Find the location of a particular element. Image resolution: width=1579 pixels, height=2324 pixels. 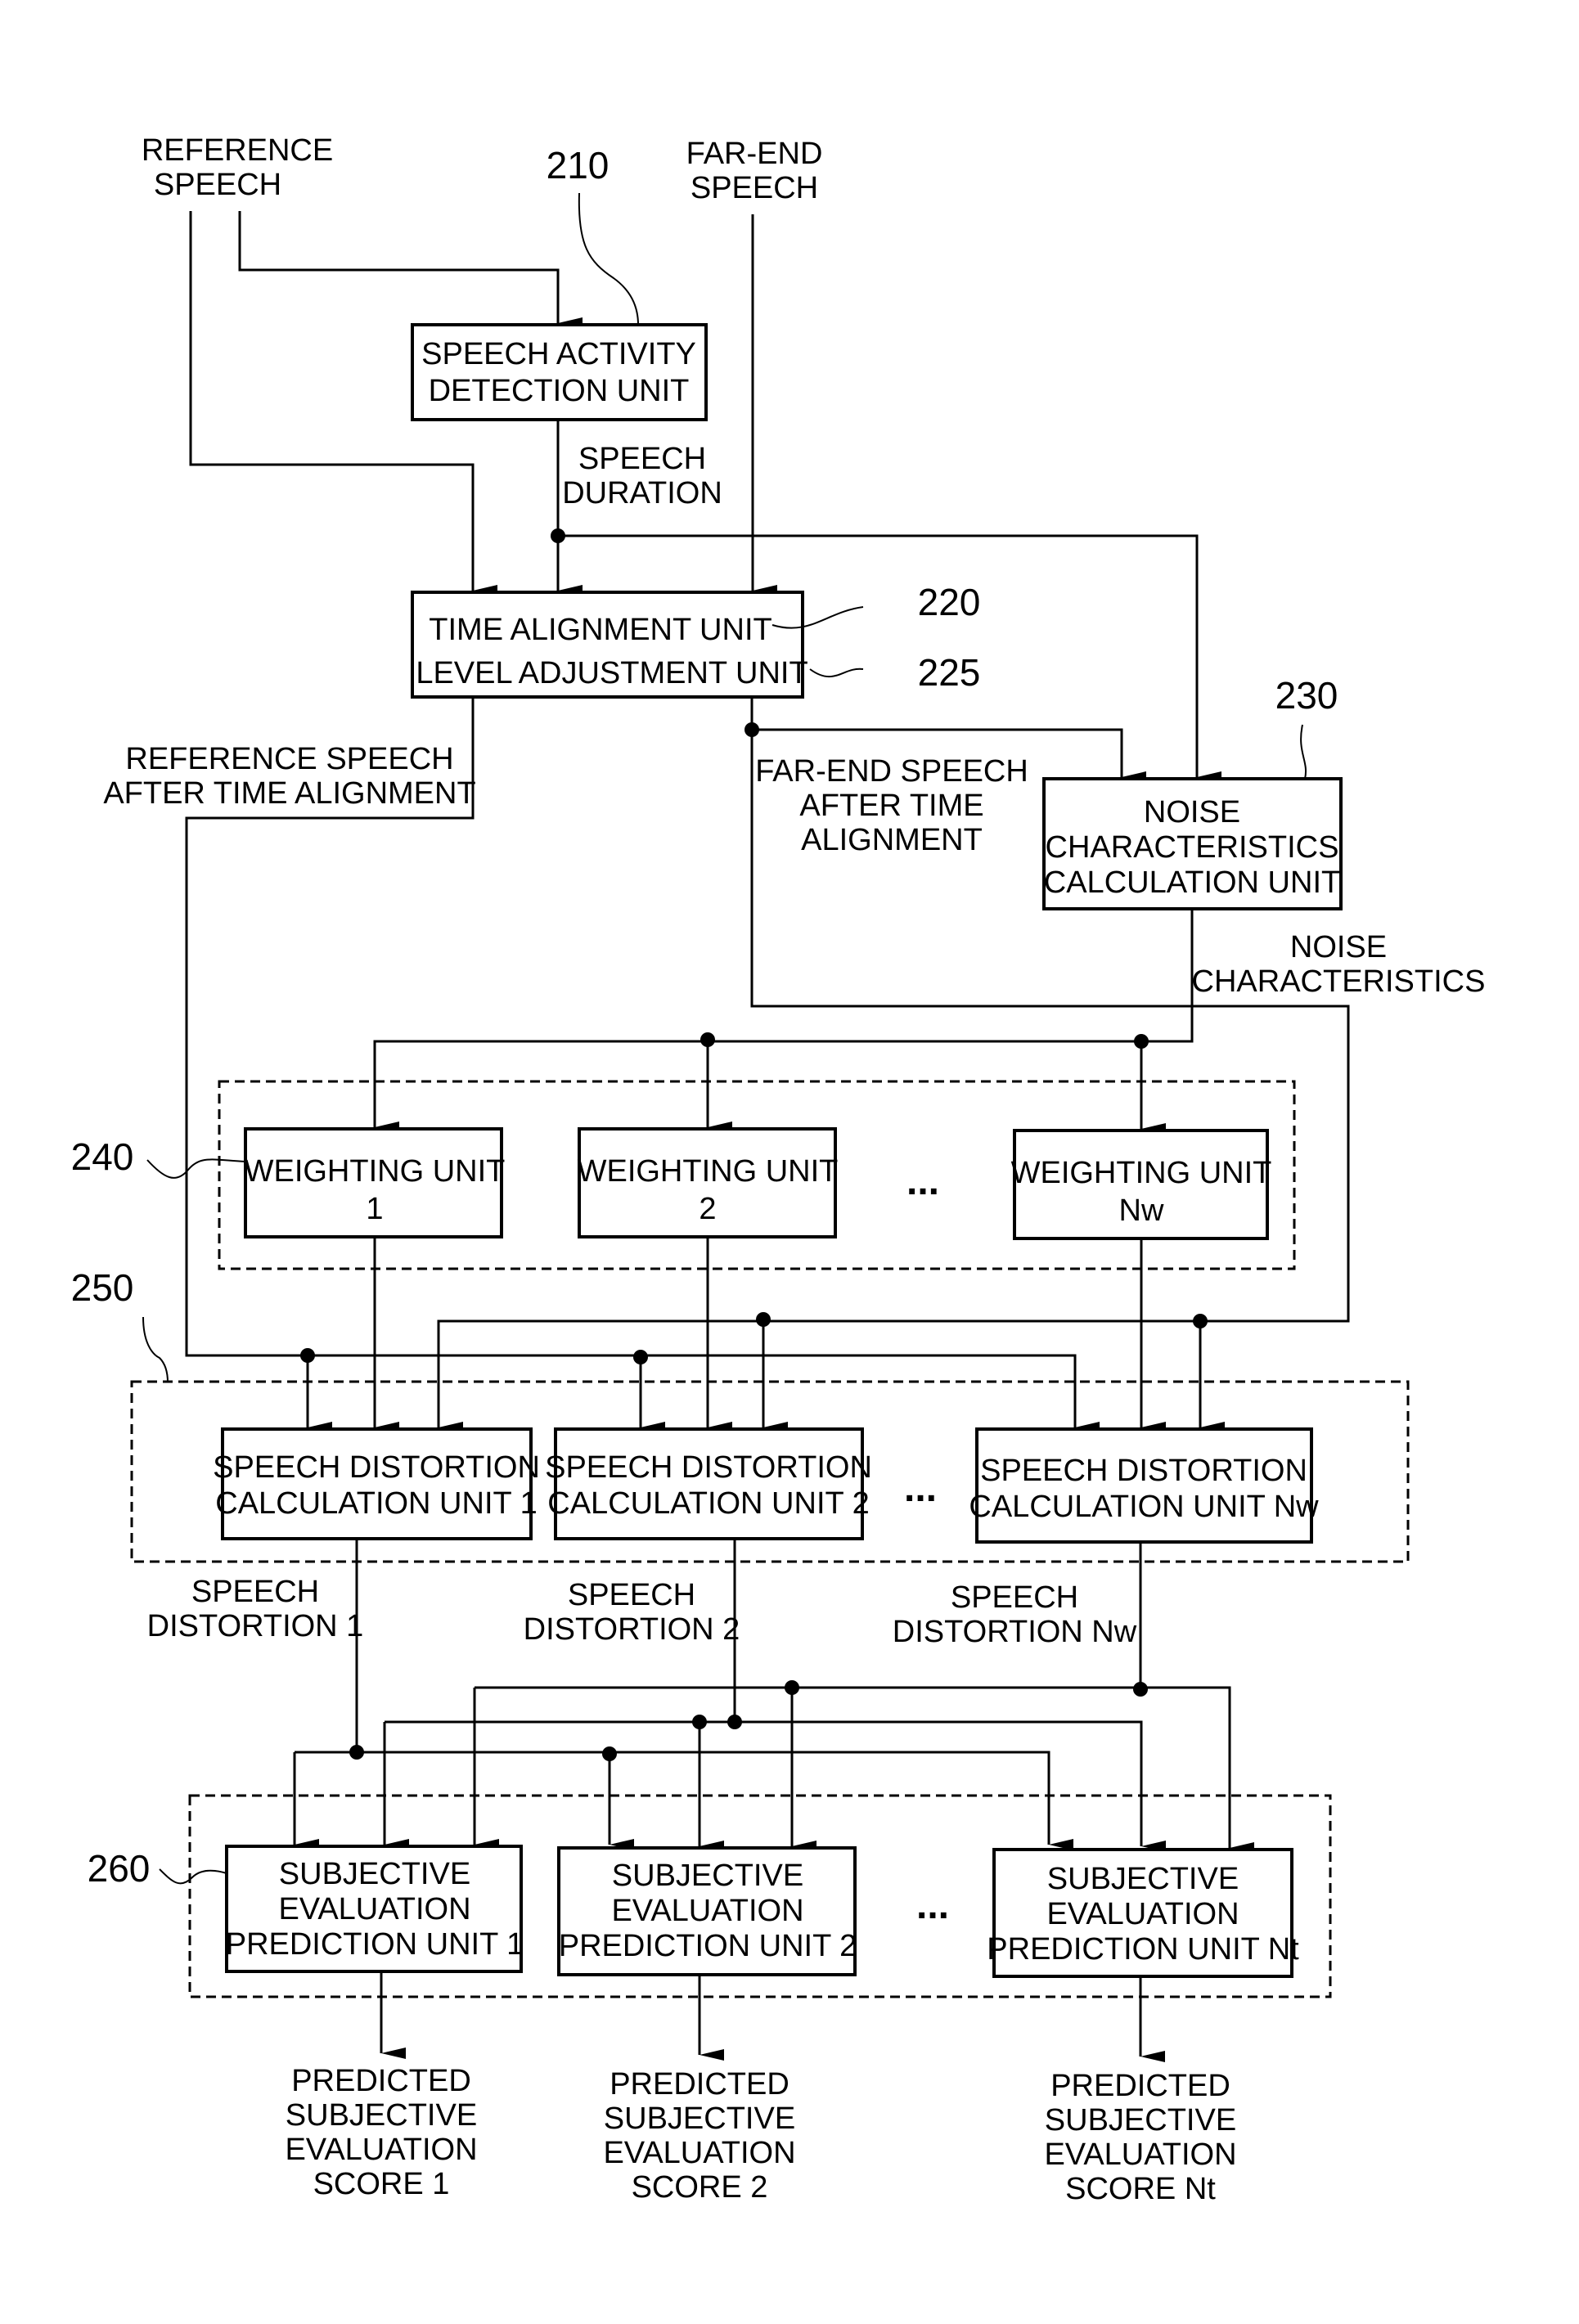

sd1-bus is located at coordinates (684, 1800).